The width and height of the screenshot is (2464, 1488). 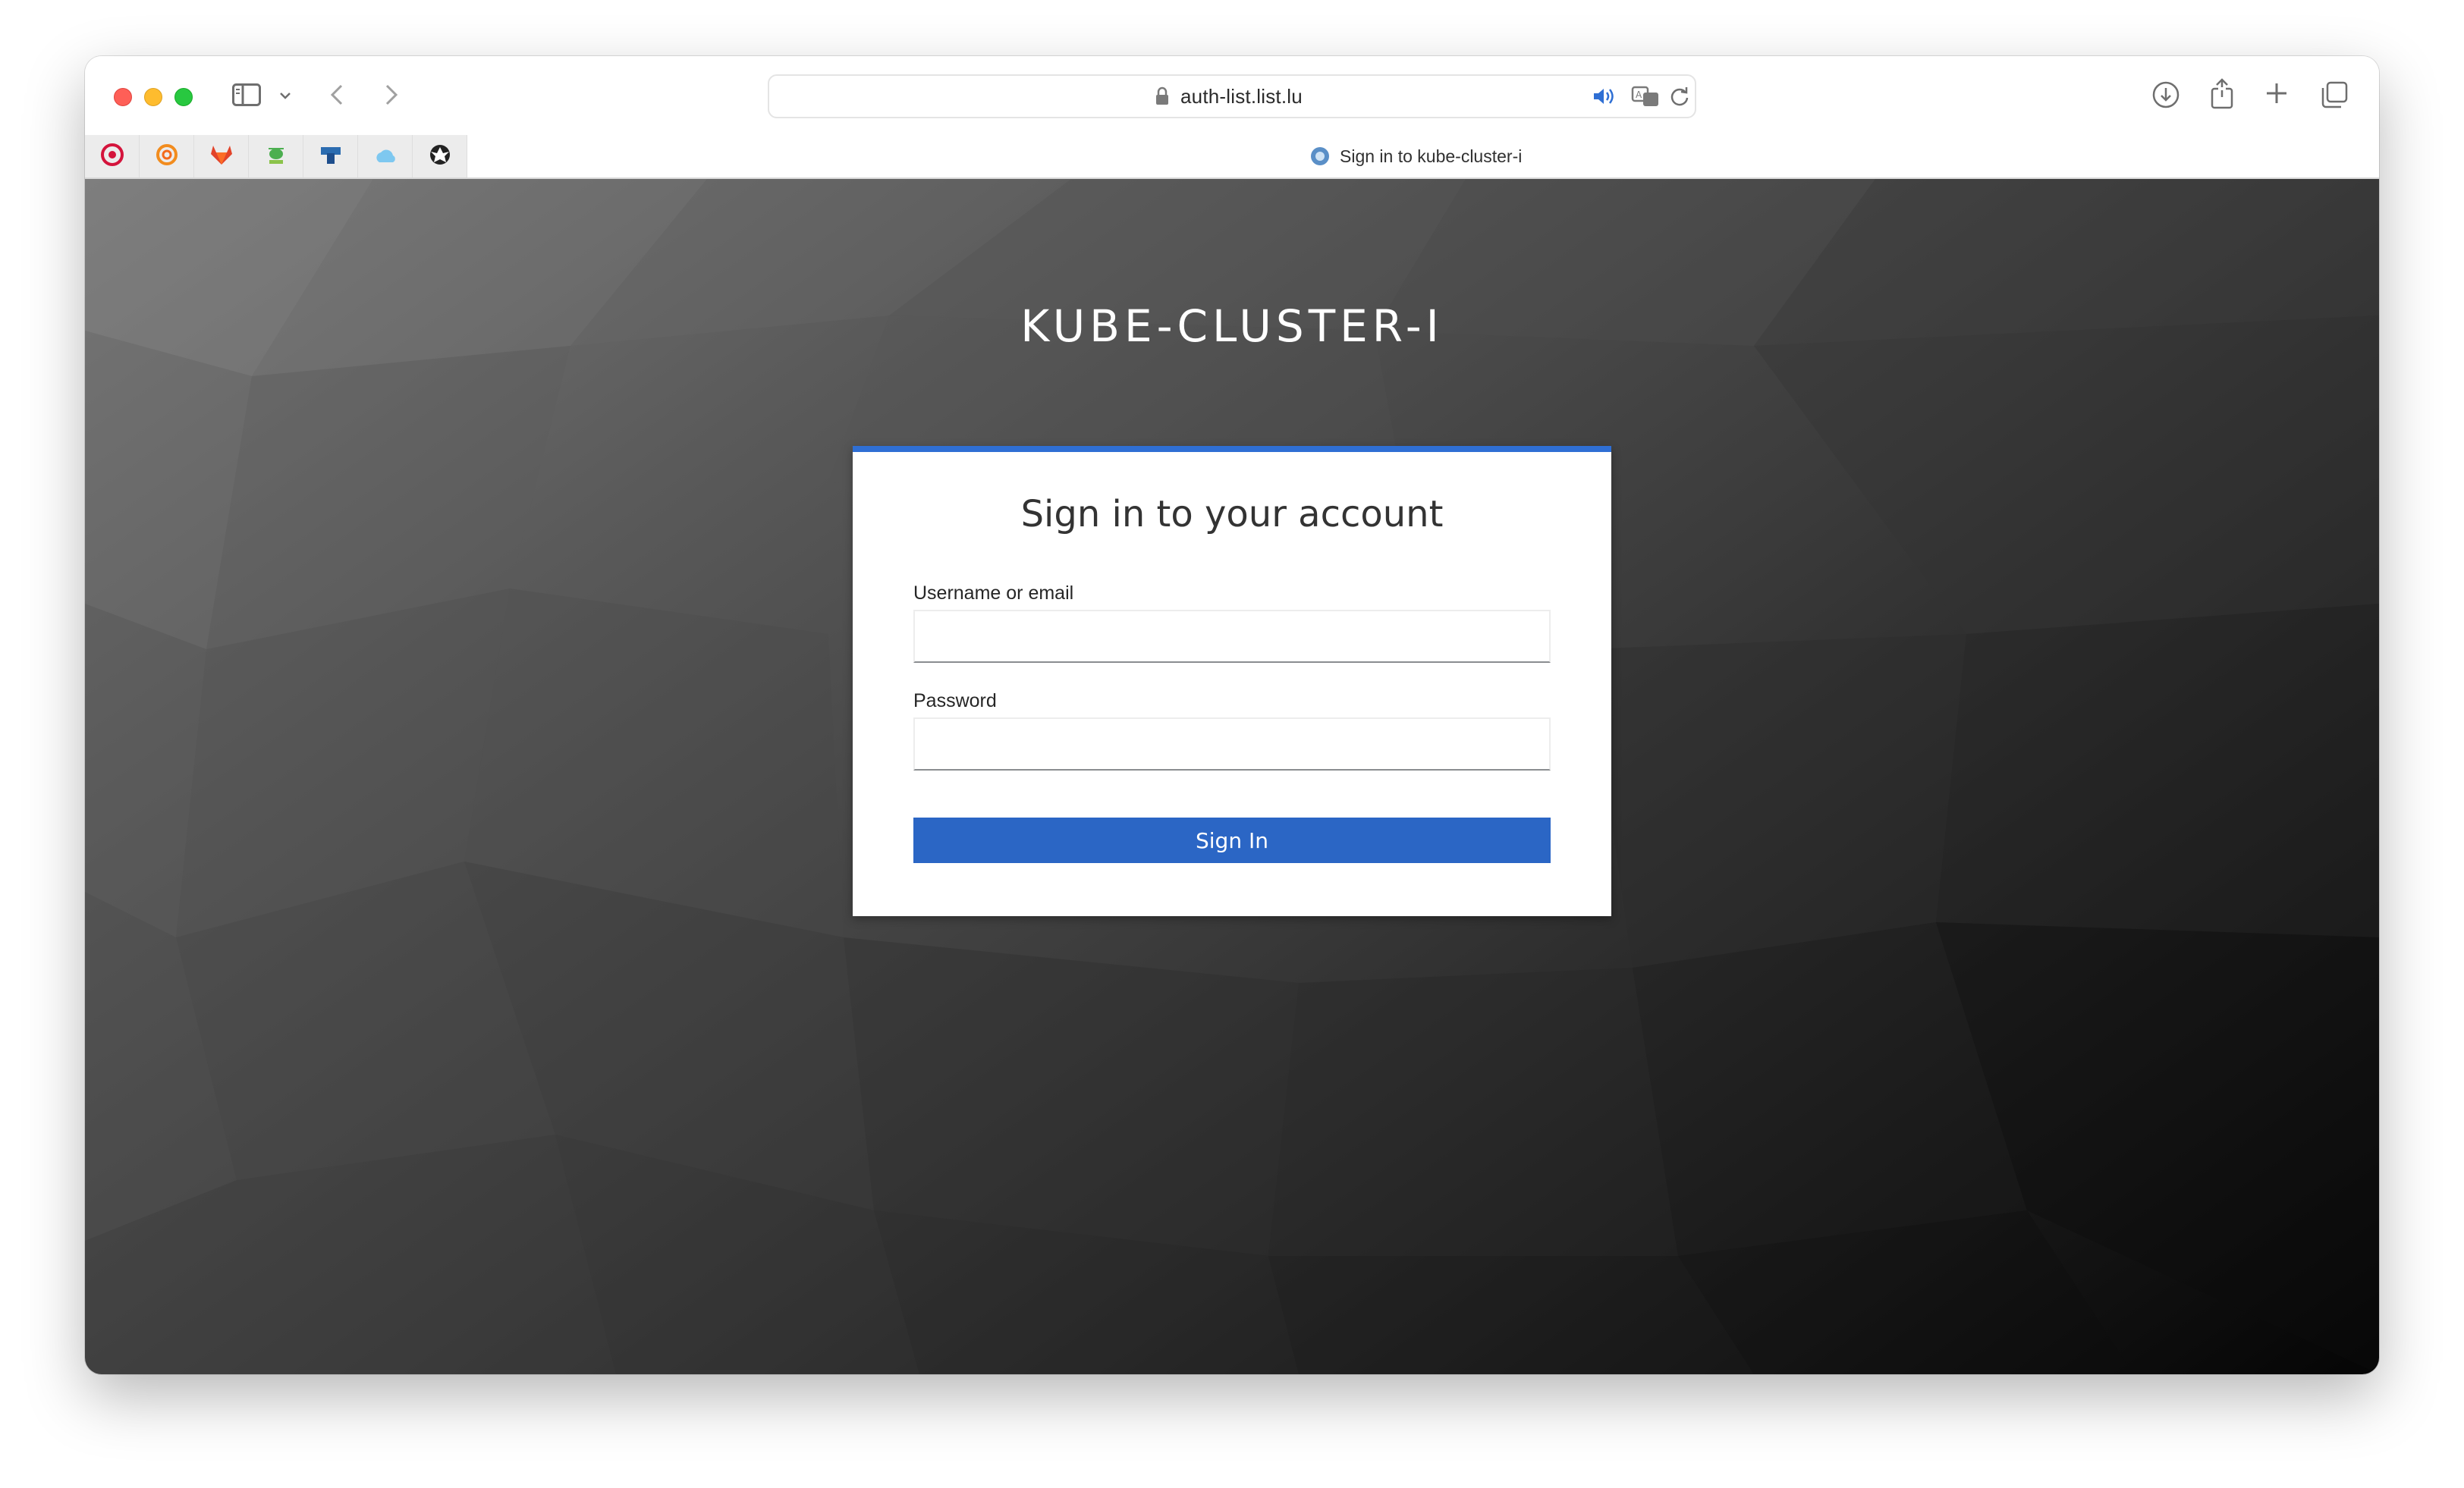 What do you see at coordinates (1646, 98) in the screenshot?
I see `translate-icon: A` at bounding box center [1646, 98].